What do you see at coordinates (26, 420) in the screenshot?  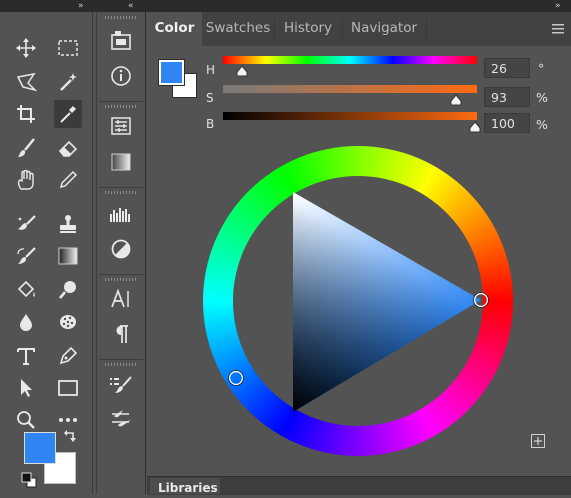 I see `magnifier-tool-icon` at bounding box center [26, 420].